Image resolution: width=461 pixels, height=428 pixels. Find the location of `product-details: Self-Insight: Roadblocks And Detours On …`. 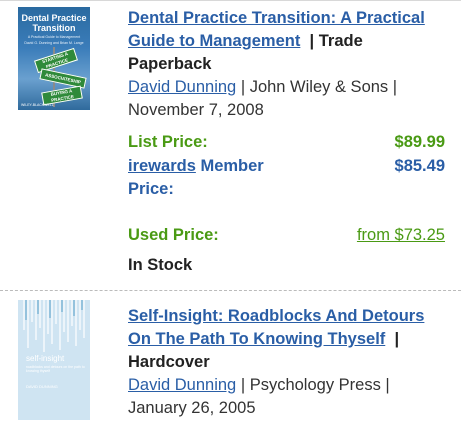

product-details: Self-Insight: Roadblocks And Detours On … is located at coordinates (288, 339).